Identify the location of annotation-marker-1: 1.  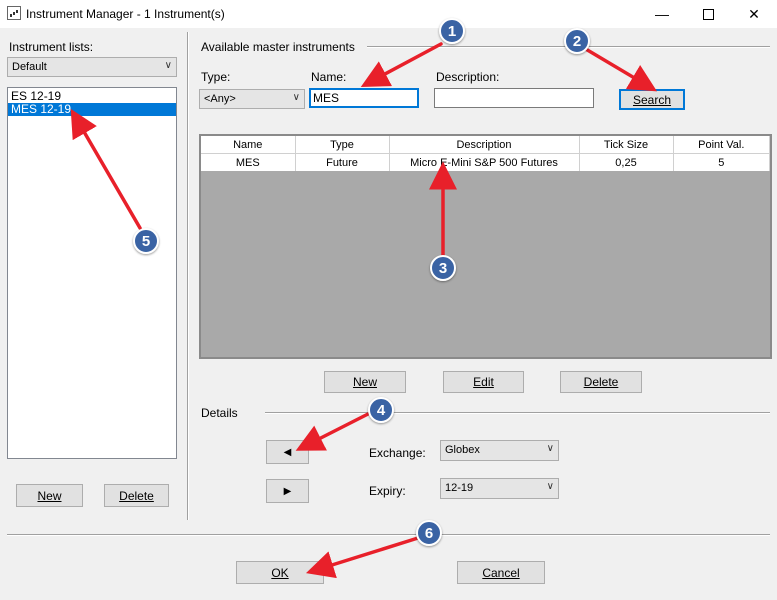
(452, 31).